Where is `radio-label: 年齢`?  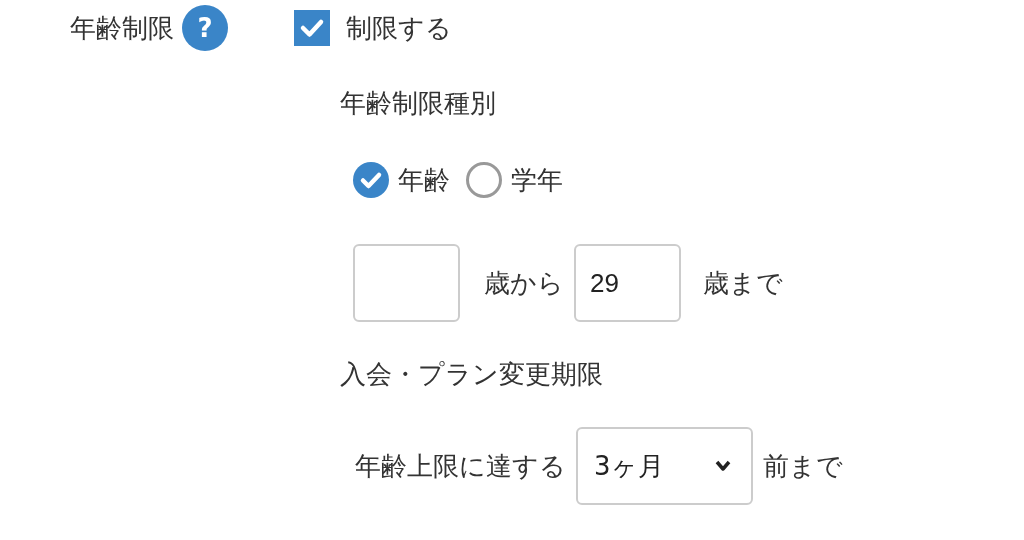 radio-label: 年齢 is located at coordinates (424, 180).